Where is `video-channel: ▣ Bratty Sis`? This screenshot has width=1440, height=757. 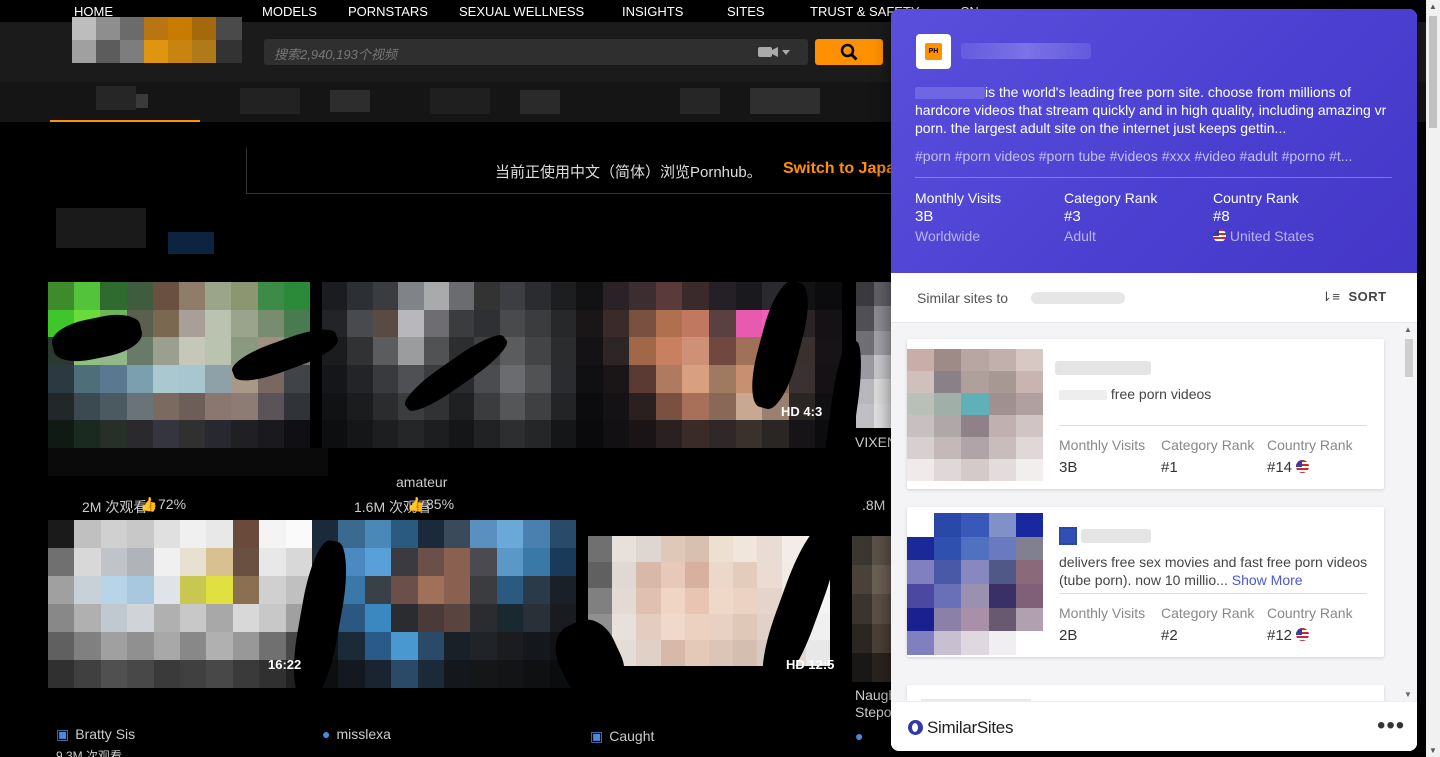 video-channel: ▣ Bratty Sis is located at coordinates (95, 734).